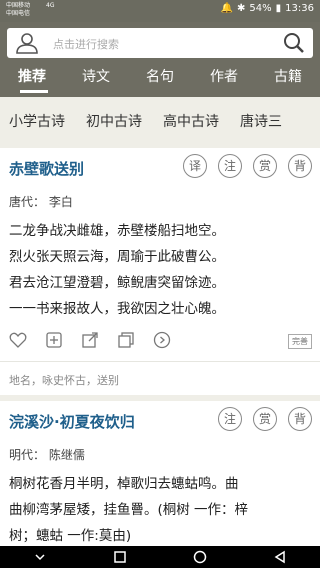  Describe the element at coordinates (117, 309) in the screenshot. I see `poem-line: 一一书来报故人，我欲因之壮心魄。` at that location.